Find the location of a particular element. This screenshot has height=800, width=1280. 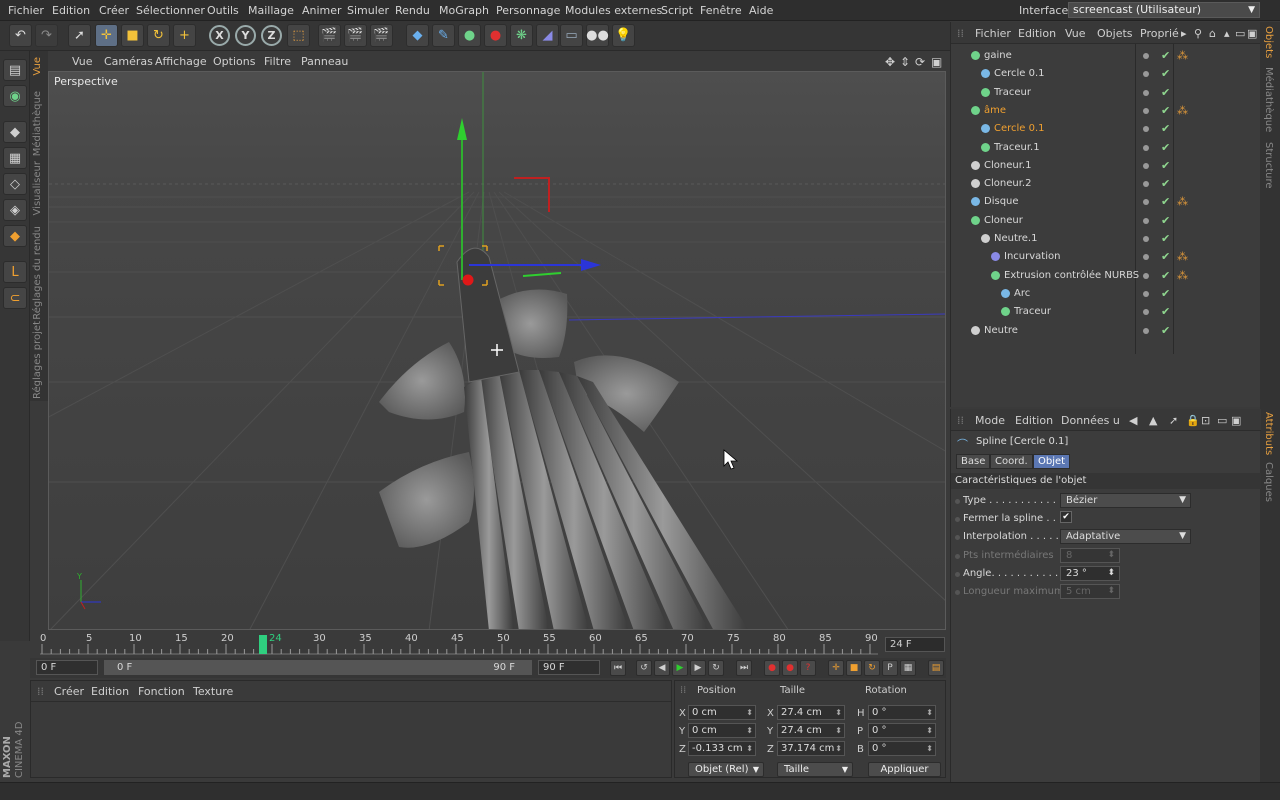

object-row: Extrusion contrôlée NURBS ✔ ⁂ is located at coordinates (1106, 276).